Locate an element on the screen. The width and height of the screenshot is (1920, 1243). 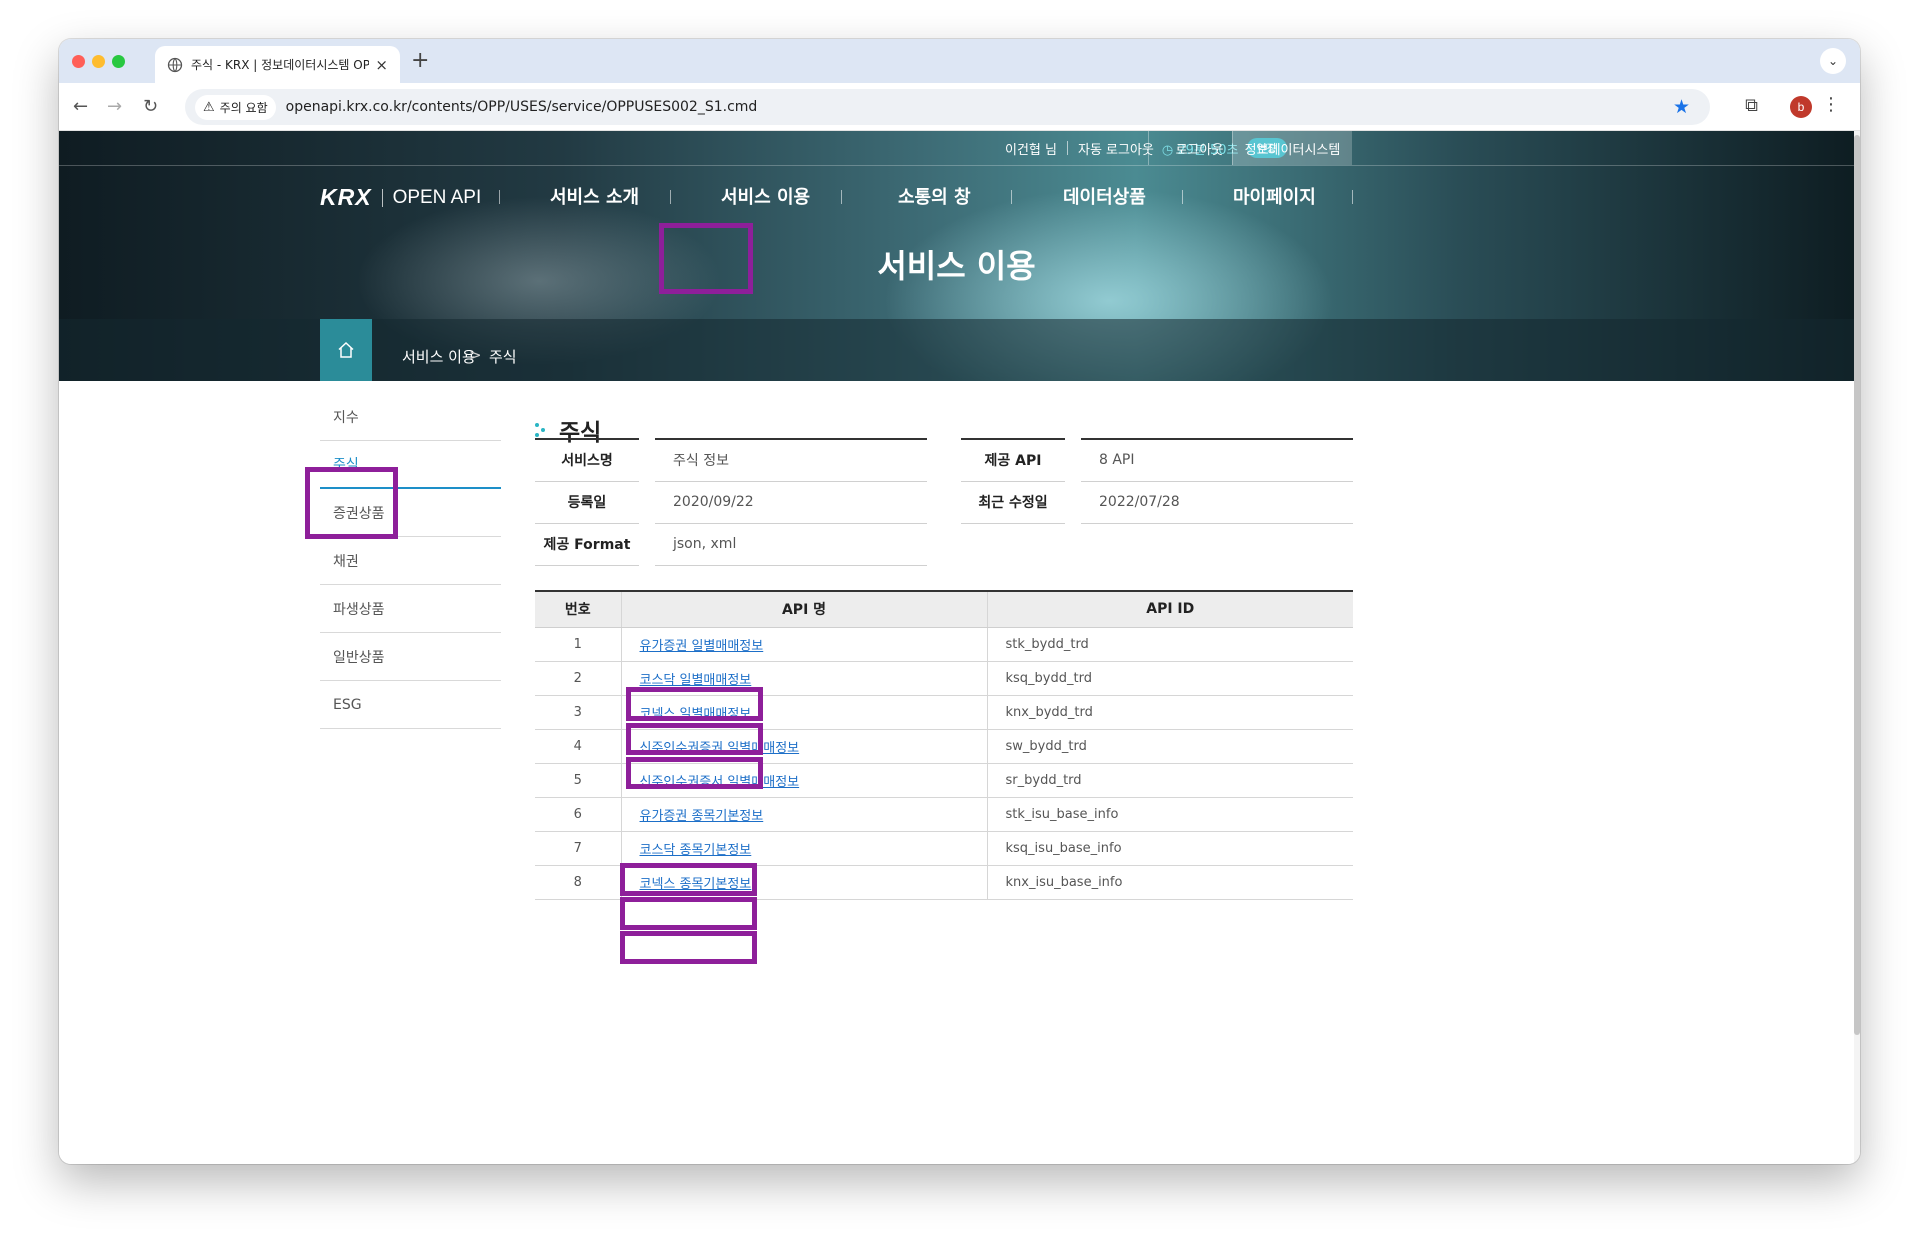
service-name-value: 주식 정보 is located at coordinates (791, 460).